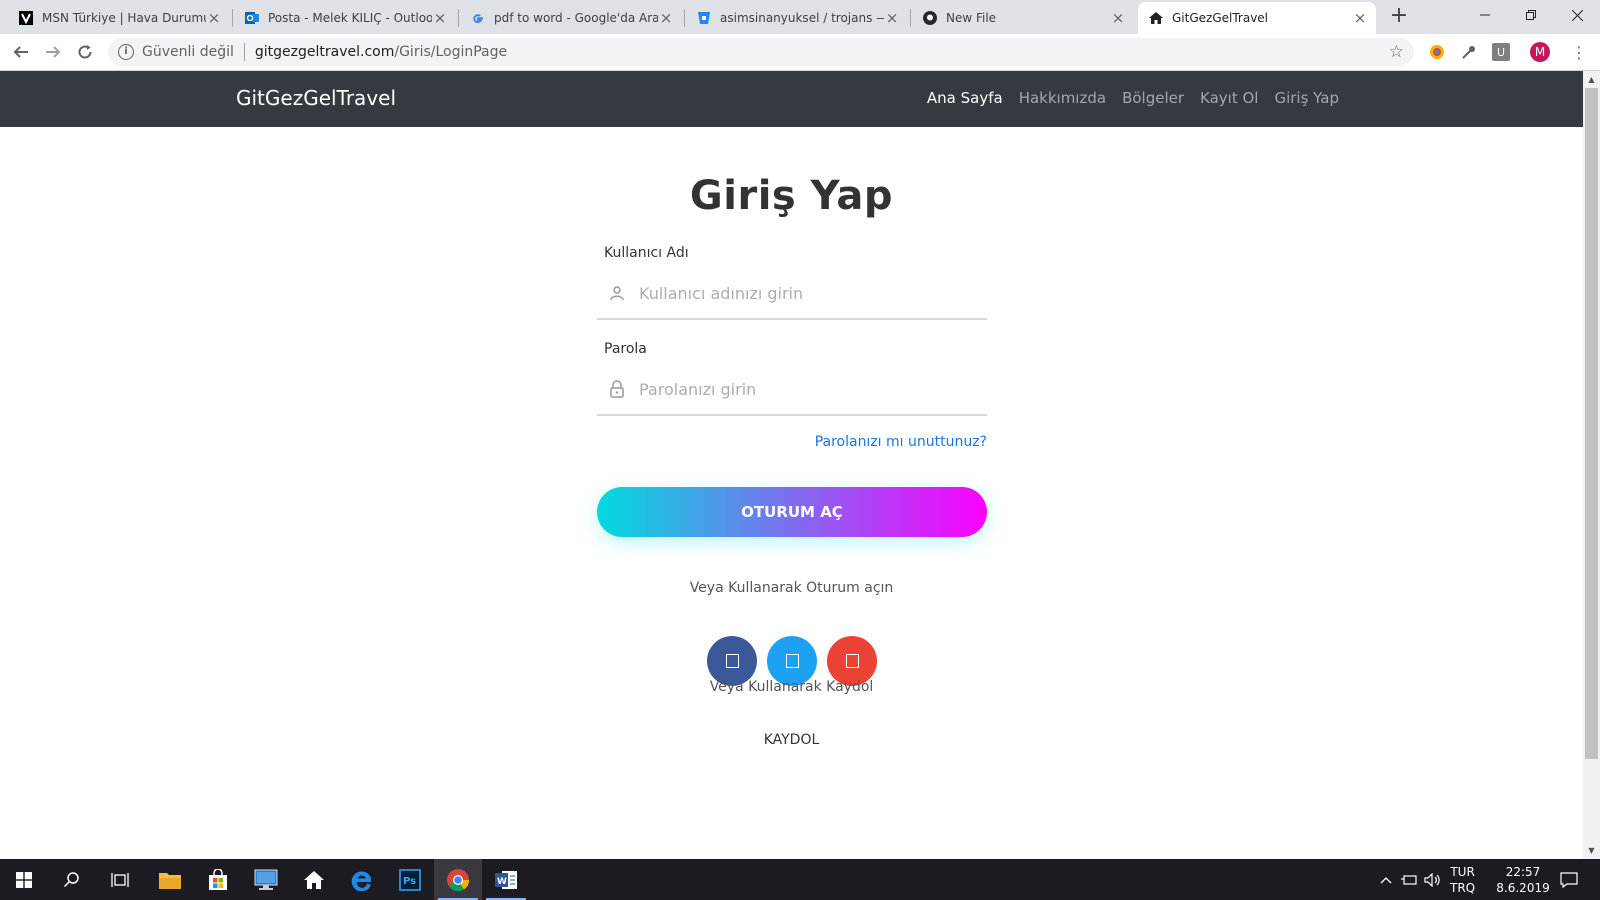 The image size is (1600, 900). What do you see at coordinates (930, 18) in the screenshot?
I see `github-icon` at bounding box center [930, 18].